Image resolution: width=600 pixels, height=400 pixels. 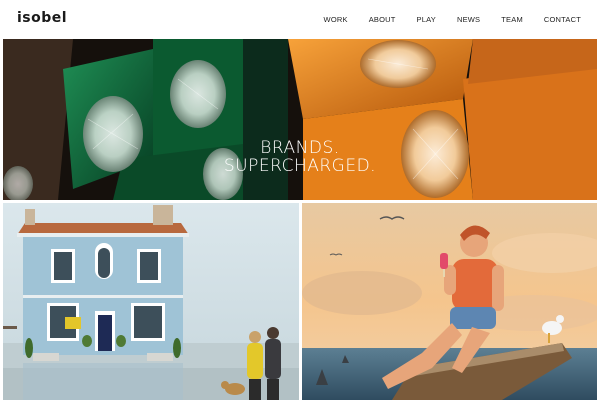 What do you see at coordinates (442, 19) in the screenshot?
I see `main-nav: WORK ABOUT PLAY NEWS TEAM CONTACT` at bounding box center [442, 19].